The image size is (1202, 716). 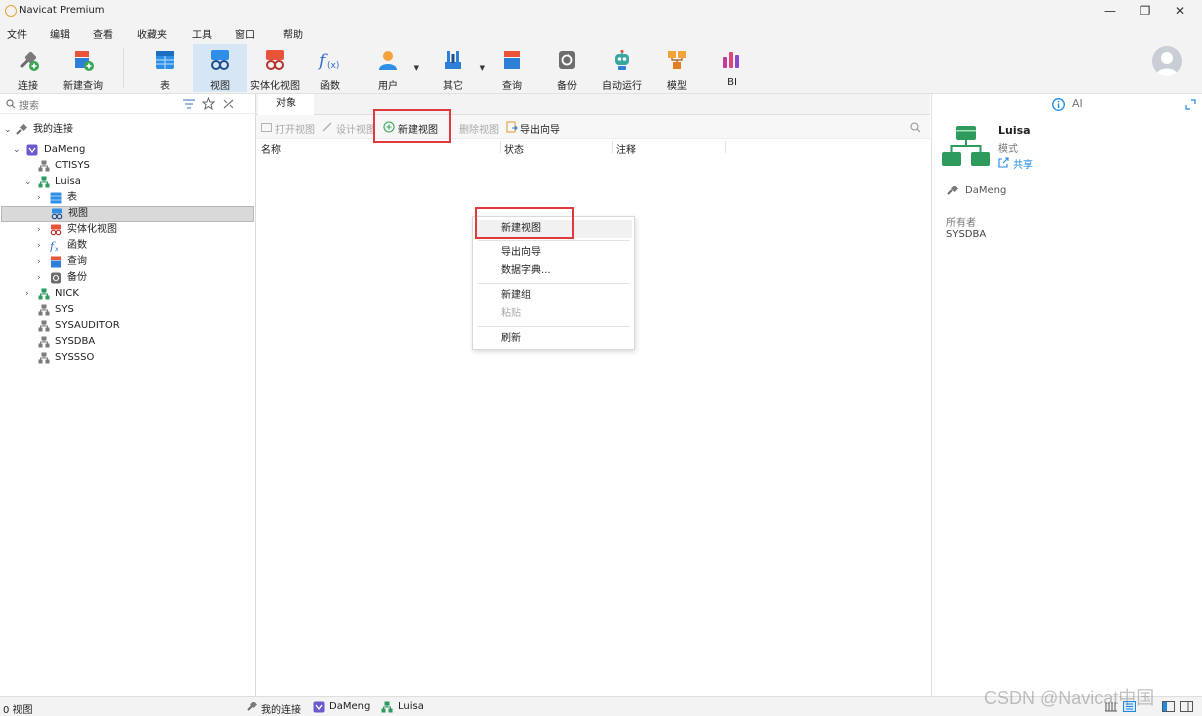 What do you see at coordinates (553, 253) in the screenshot?
I see `context-export-wizard: 导出向导` at bounding box center [553, 253].